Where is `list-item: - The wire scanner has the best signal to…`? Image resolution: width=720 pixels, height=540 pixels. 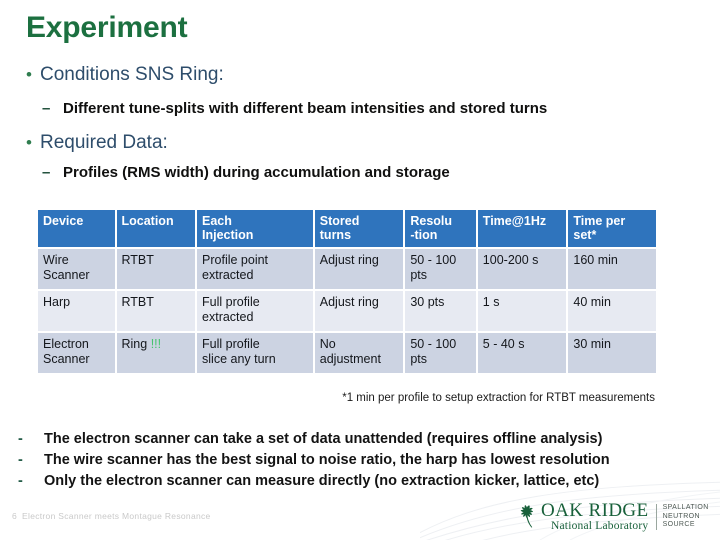
list-item: - The wire scanner has the best signal to… is located at coordinates (363, 460).